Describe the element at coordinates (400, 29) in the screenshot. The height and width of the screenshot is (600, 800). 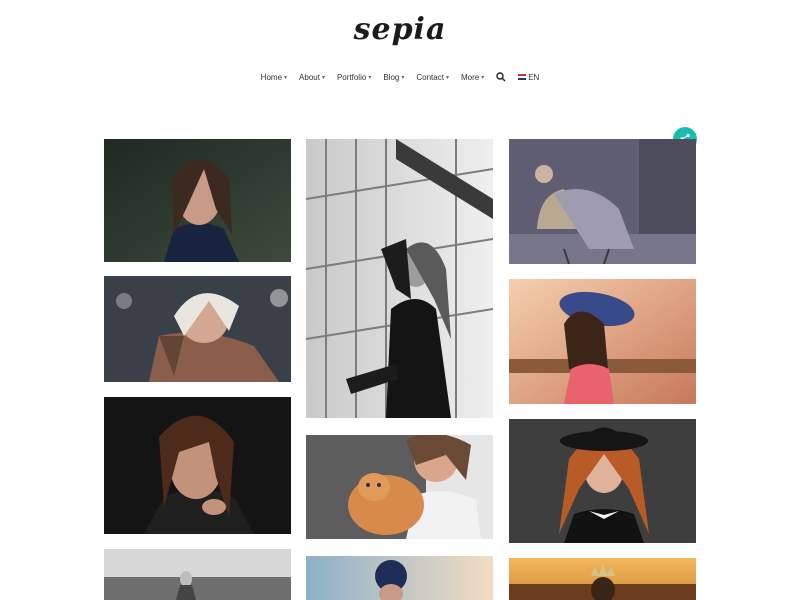
I see `site-logo: sepia` at that location.